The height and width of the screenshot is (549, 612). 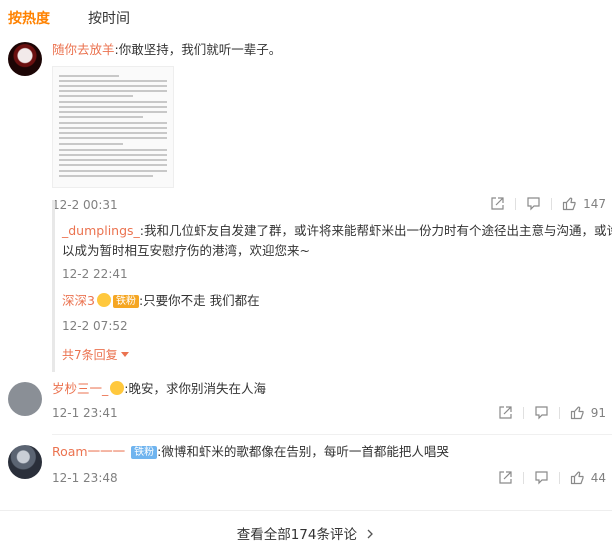 What do you see at coordinates (88, 451) in the screenshot?
I see `comment-username: Roam一一一` at bounding box center [88, 451].